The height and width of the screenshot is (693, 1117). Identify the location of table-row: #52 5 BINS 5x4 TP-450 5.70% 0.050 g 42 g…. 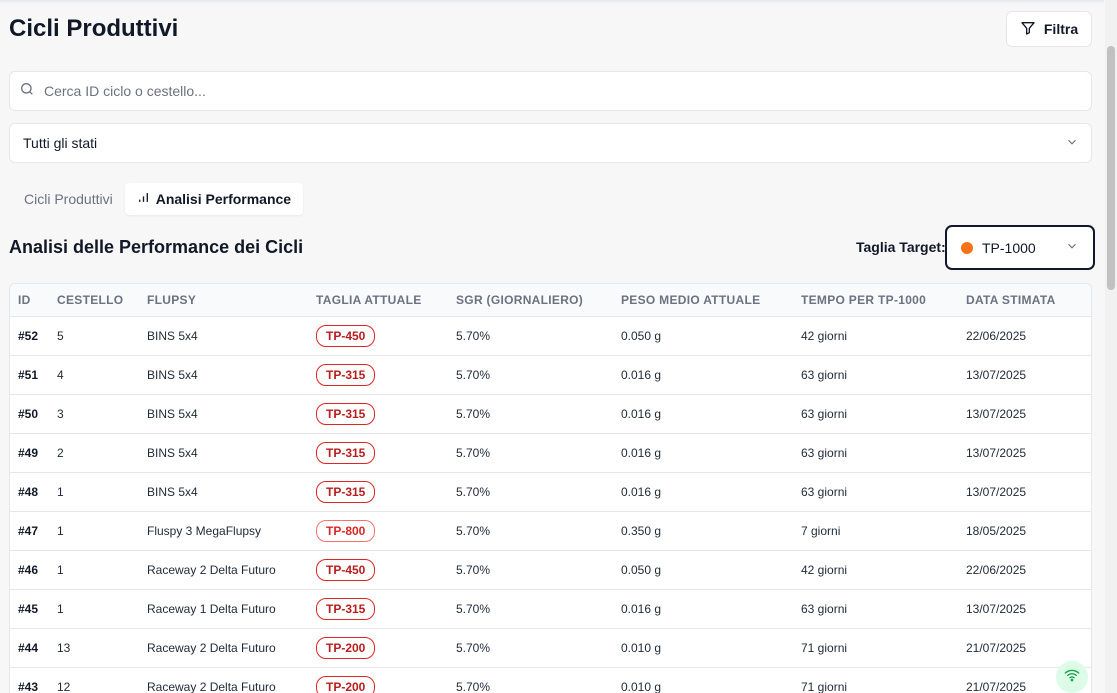
(550, 336).